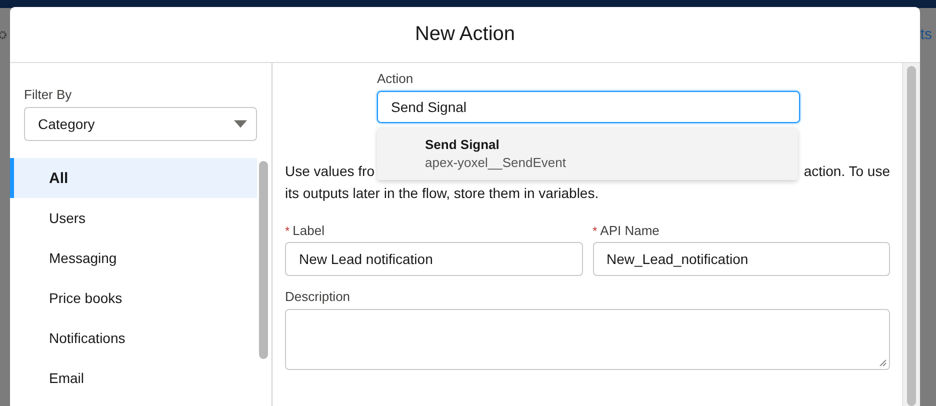 The image size is (936, 406). I want to click on text-field: New Lead notification, so click(433, 259).